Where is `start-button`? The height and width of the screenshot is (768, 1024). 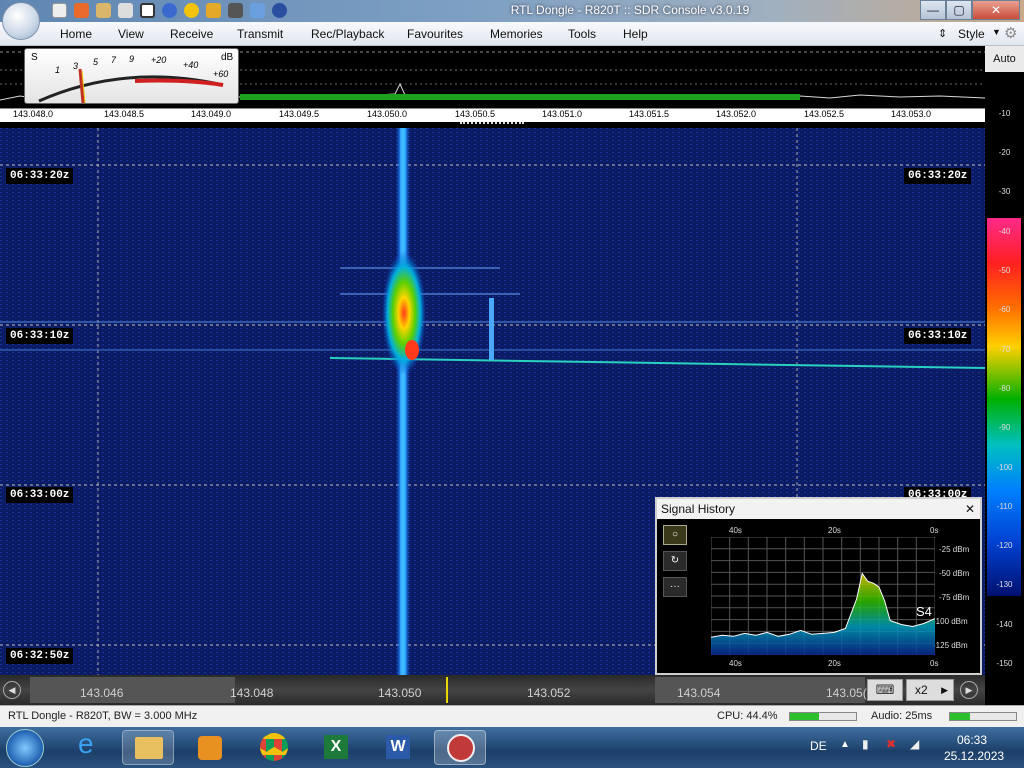 start-button is located at coordinates (25, 748).